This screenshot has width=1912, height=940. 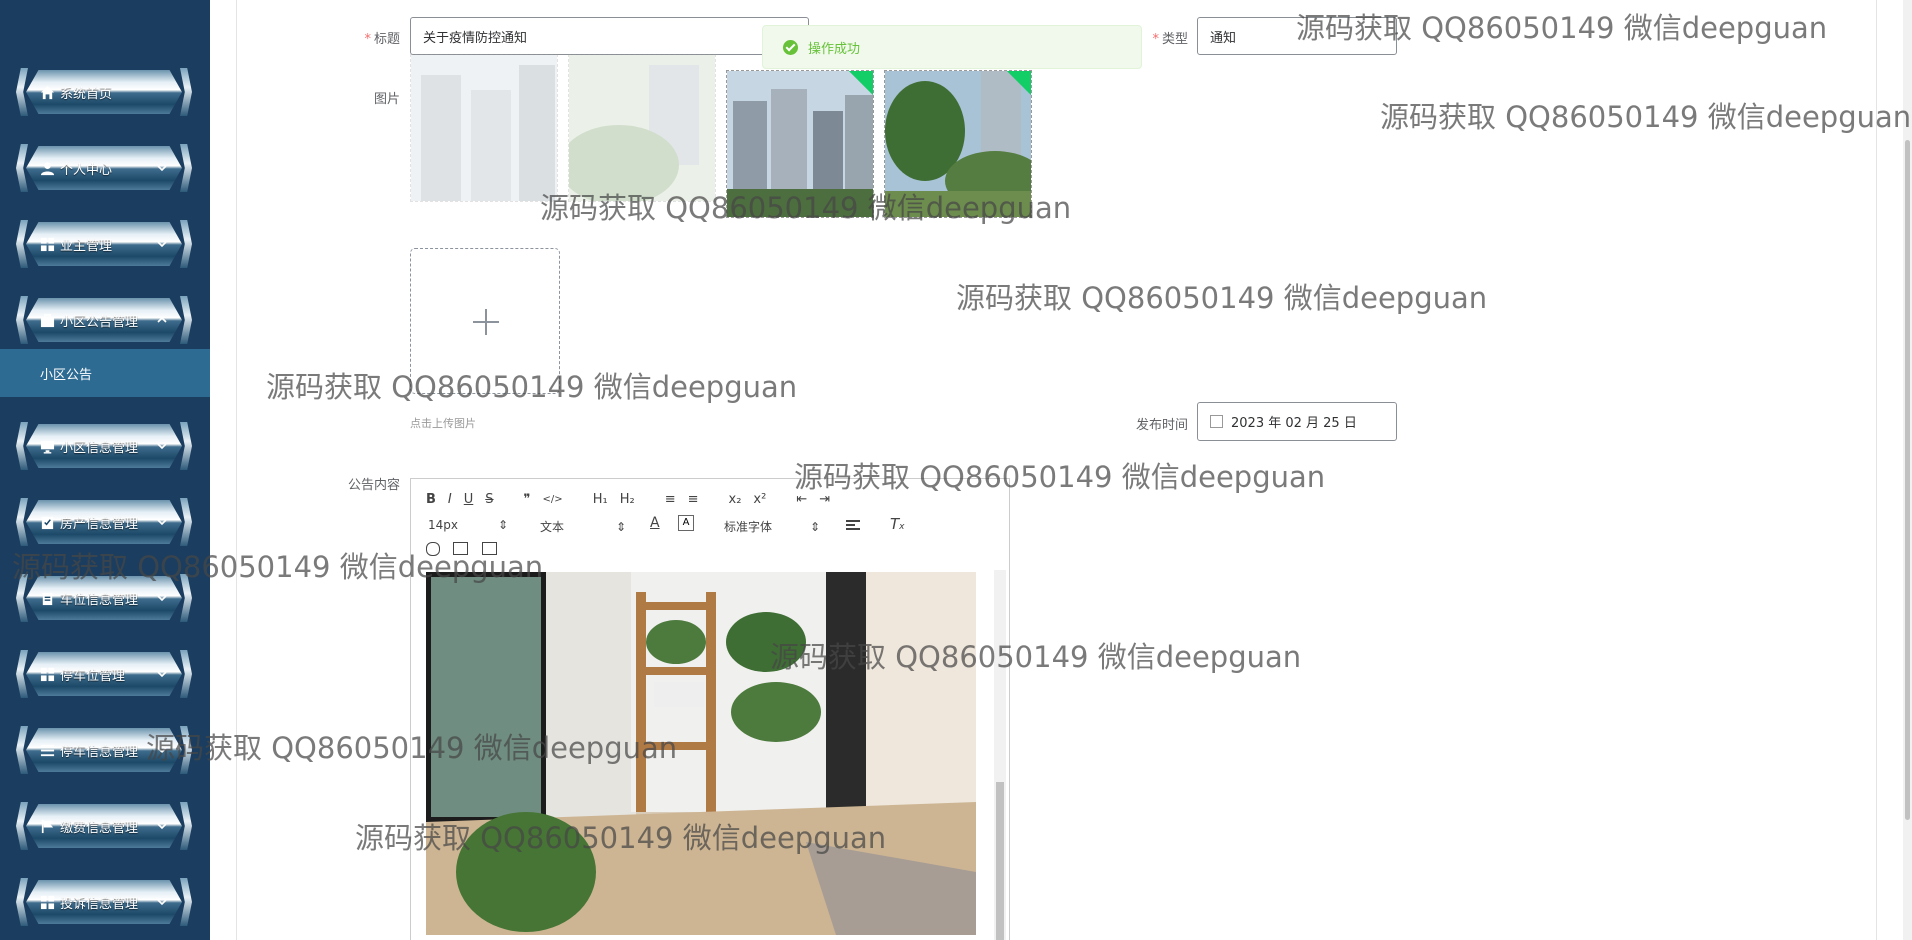 I want to click on calendar-icon, so click(x=1216, y=421).